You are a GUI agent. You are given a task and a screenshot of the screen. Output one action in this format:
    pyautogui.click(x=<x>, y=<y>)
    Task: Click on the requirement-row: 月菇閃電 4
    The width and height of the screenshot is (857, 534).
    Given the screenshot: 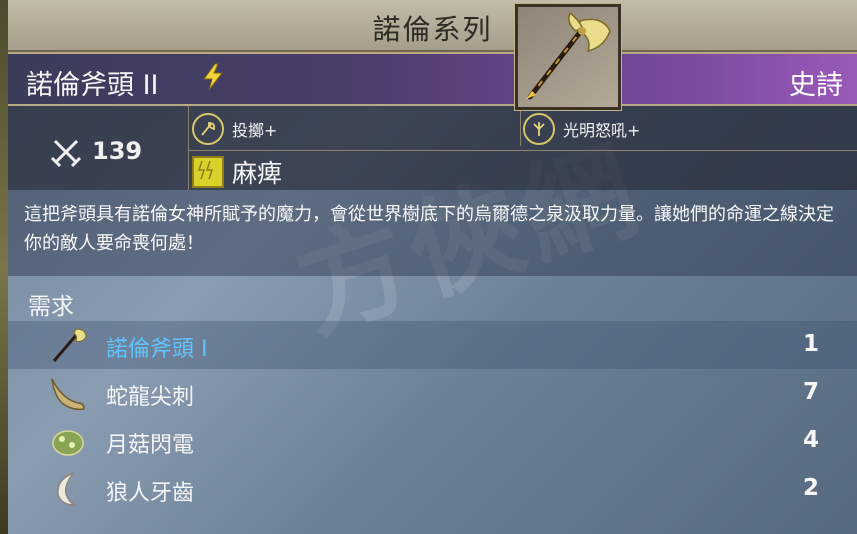 What is the action you would take?
    pyautogui.click(x=432, y=441)
    